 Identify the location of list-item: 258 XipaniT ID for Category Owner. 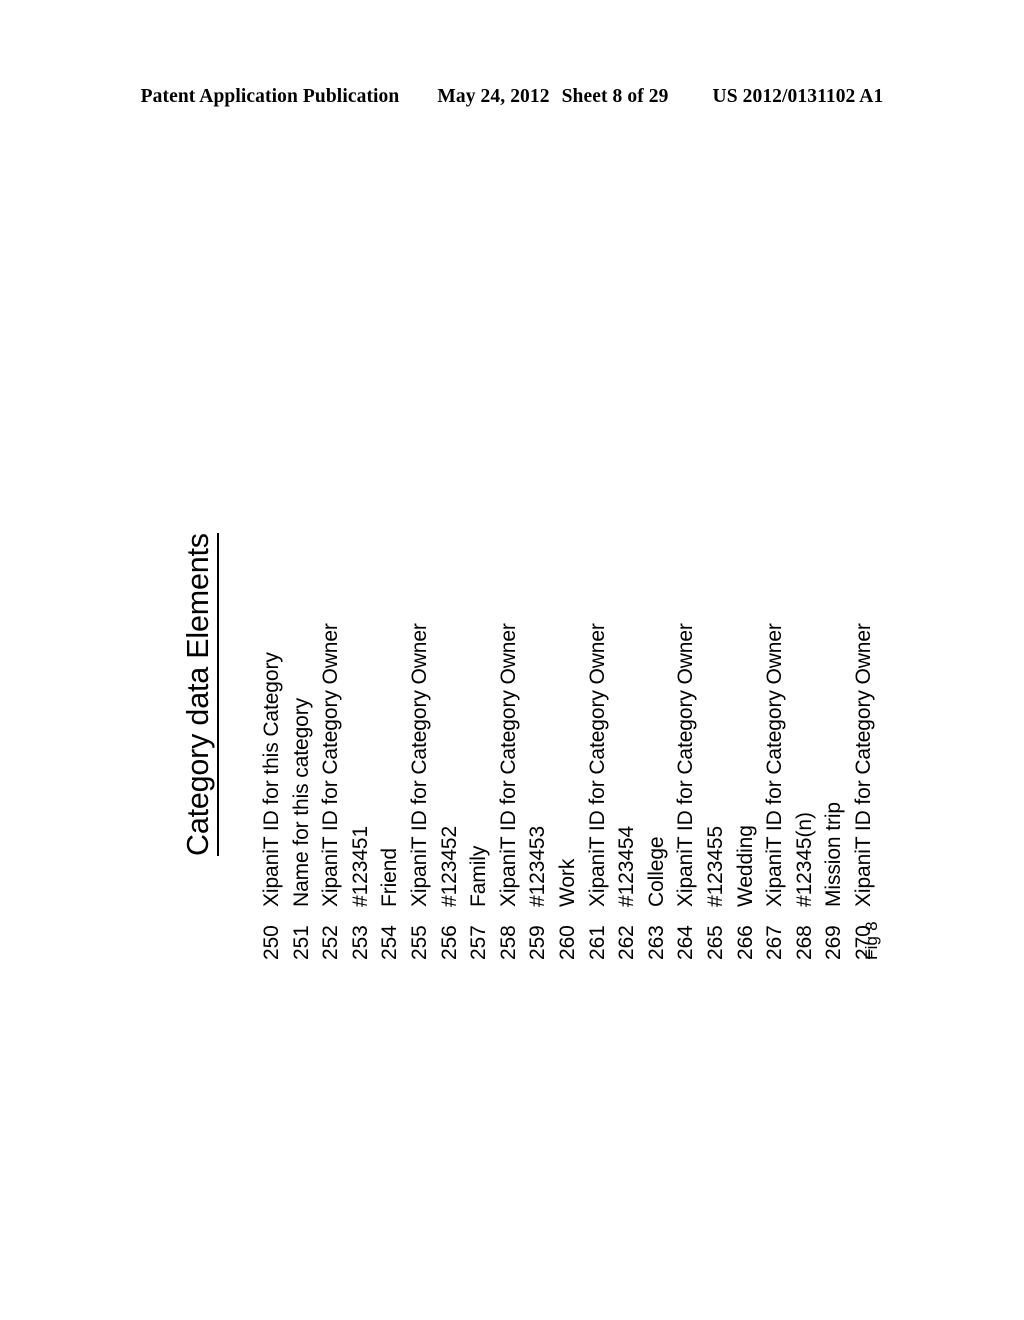
(512, 640).